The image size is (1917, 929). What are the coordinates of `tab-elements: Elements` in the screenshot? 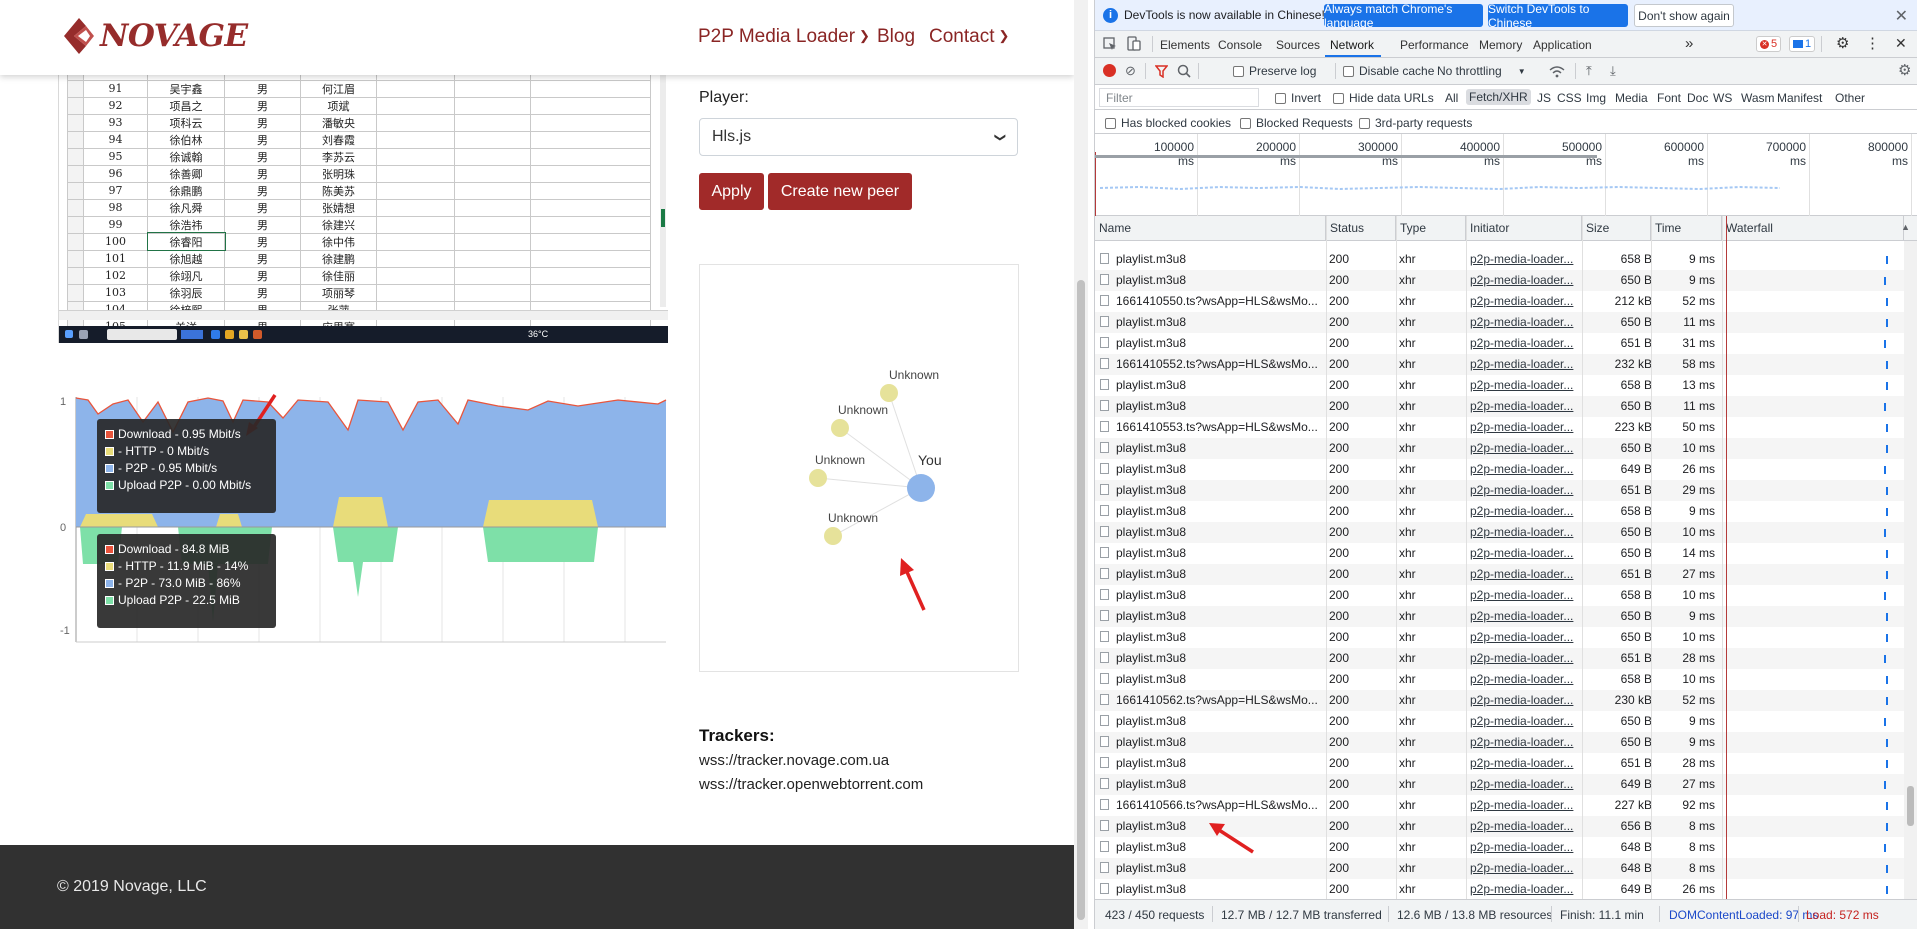 It's located at (1185, 45).